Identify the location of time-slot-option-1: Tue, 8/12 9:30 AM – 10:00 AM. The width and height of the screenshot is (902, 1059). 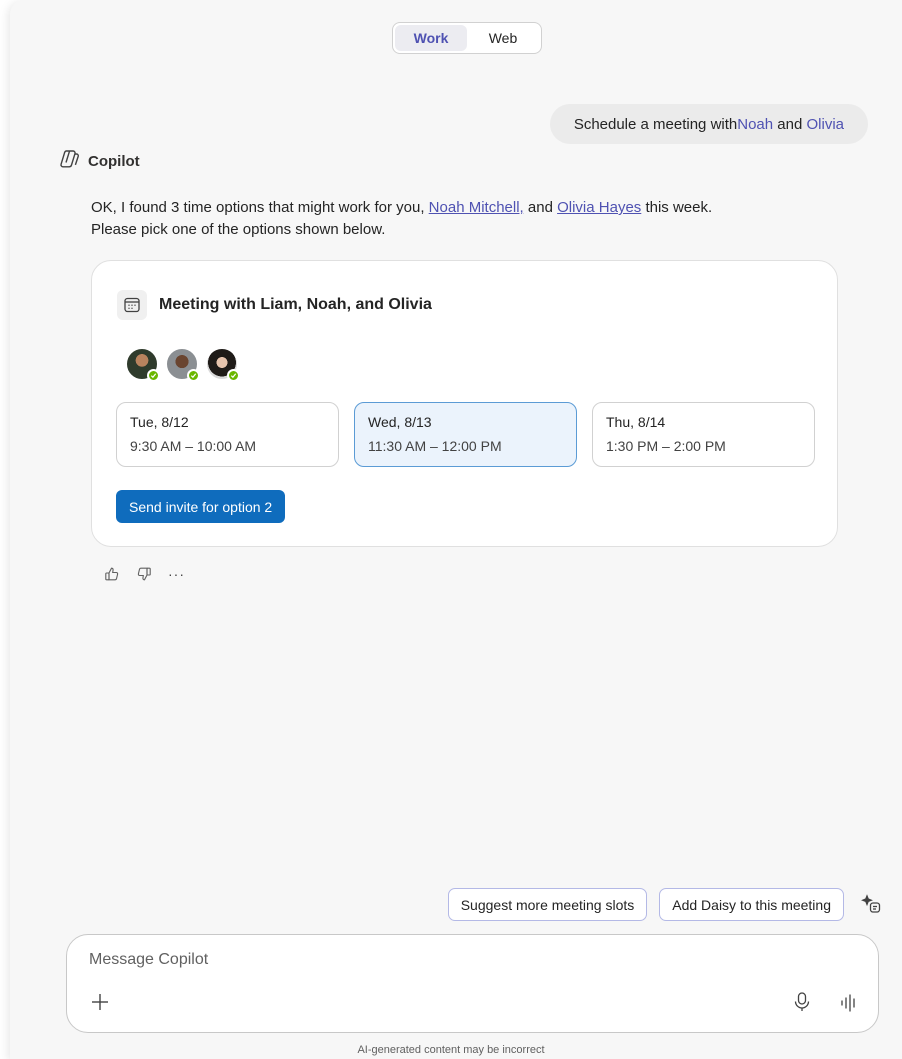
(227, 434).